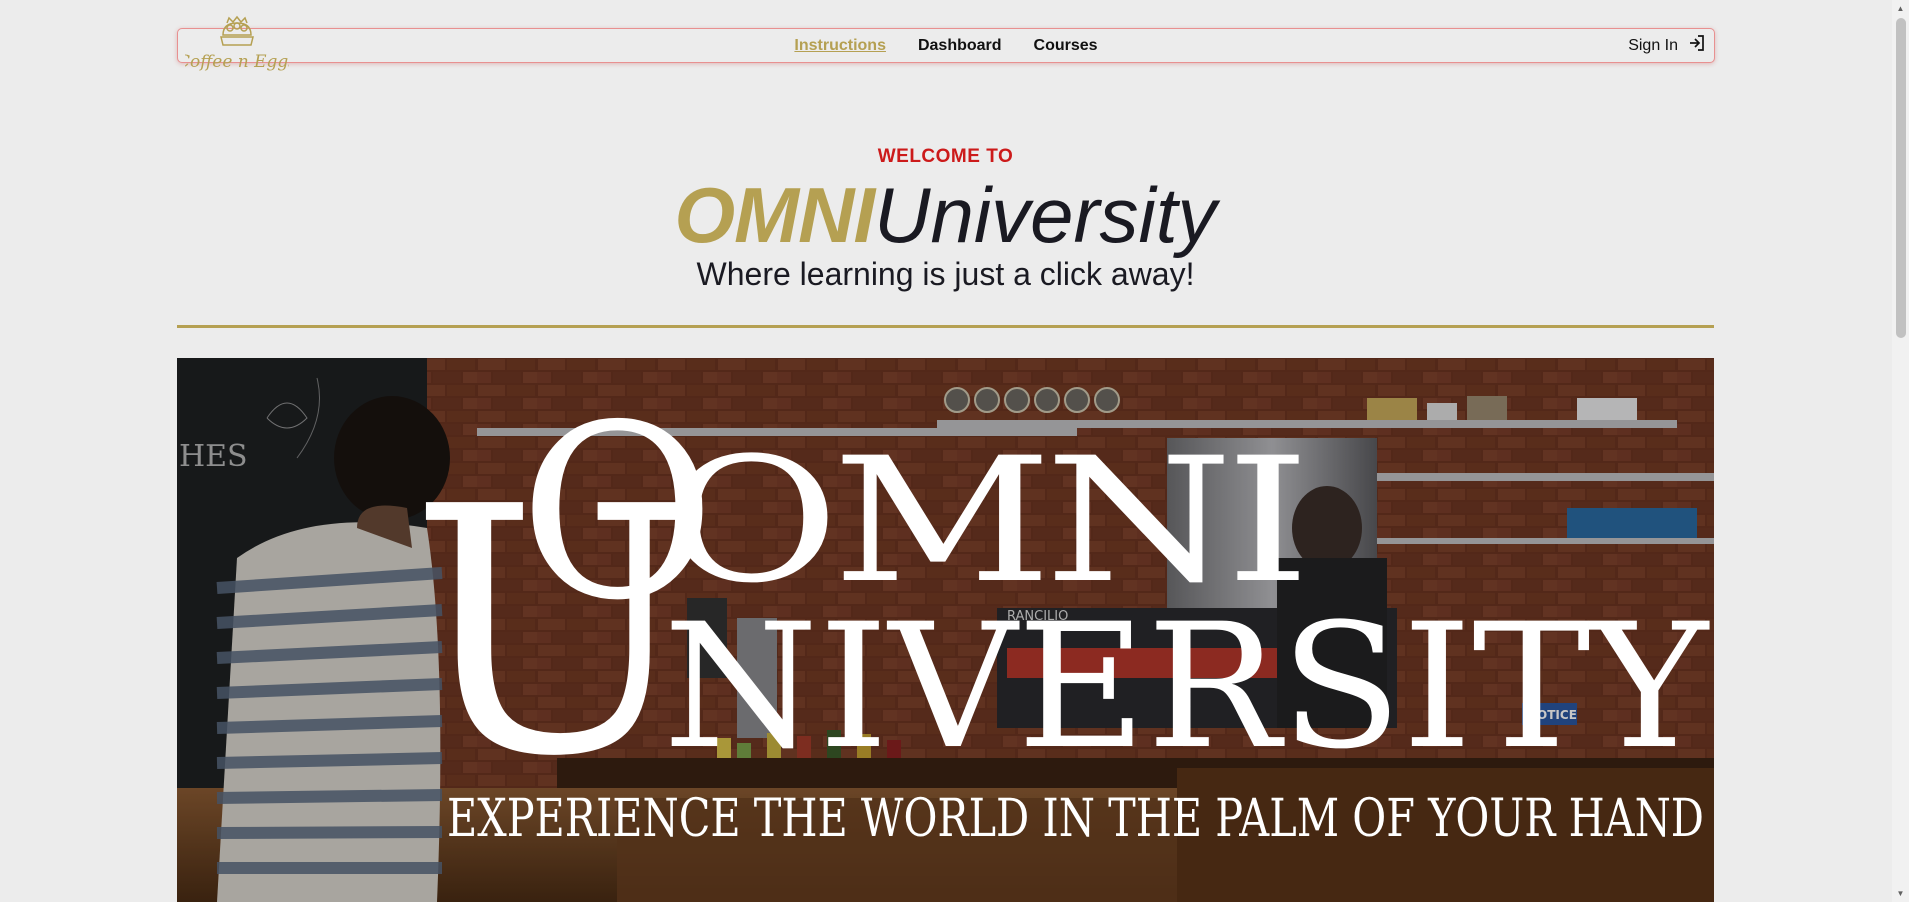 The height and width of the screenshot is (902, 1909). What do you see at coordinates (945, 274) in the screenshot?
I see `tagline: Where learning is just a click away!` at bounding box center [945, 274].